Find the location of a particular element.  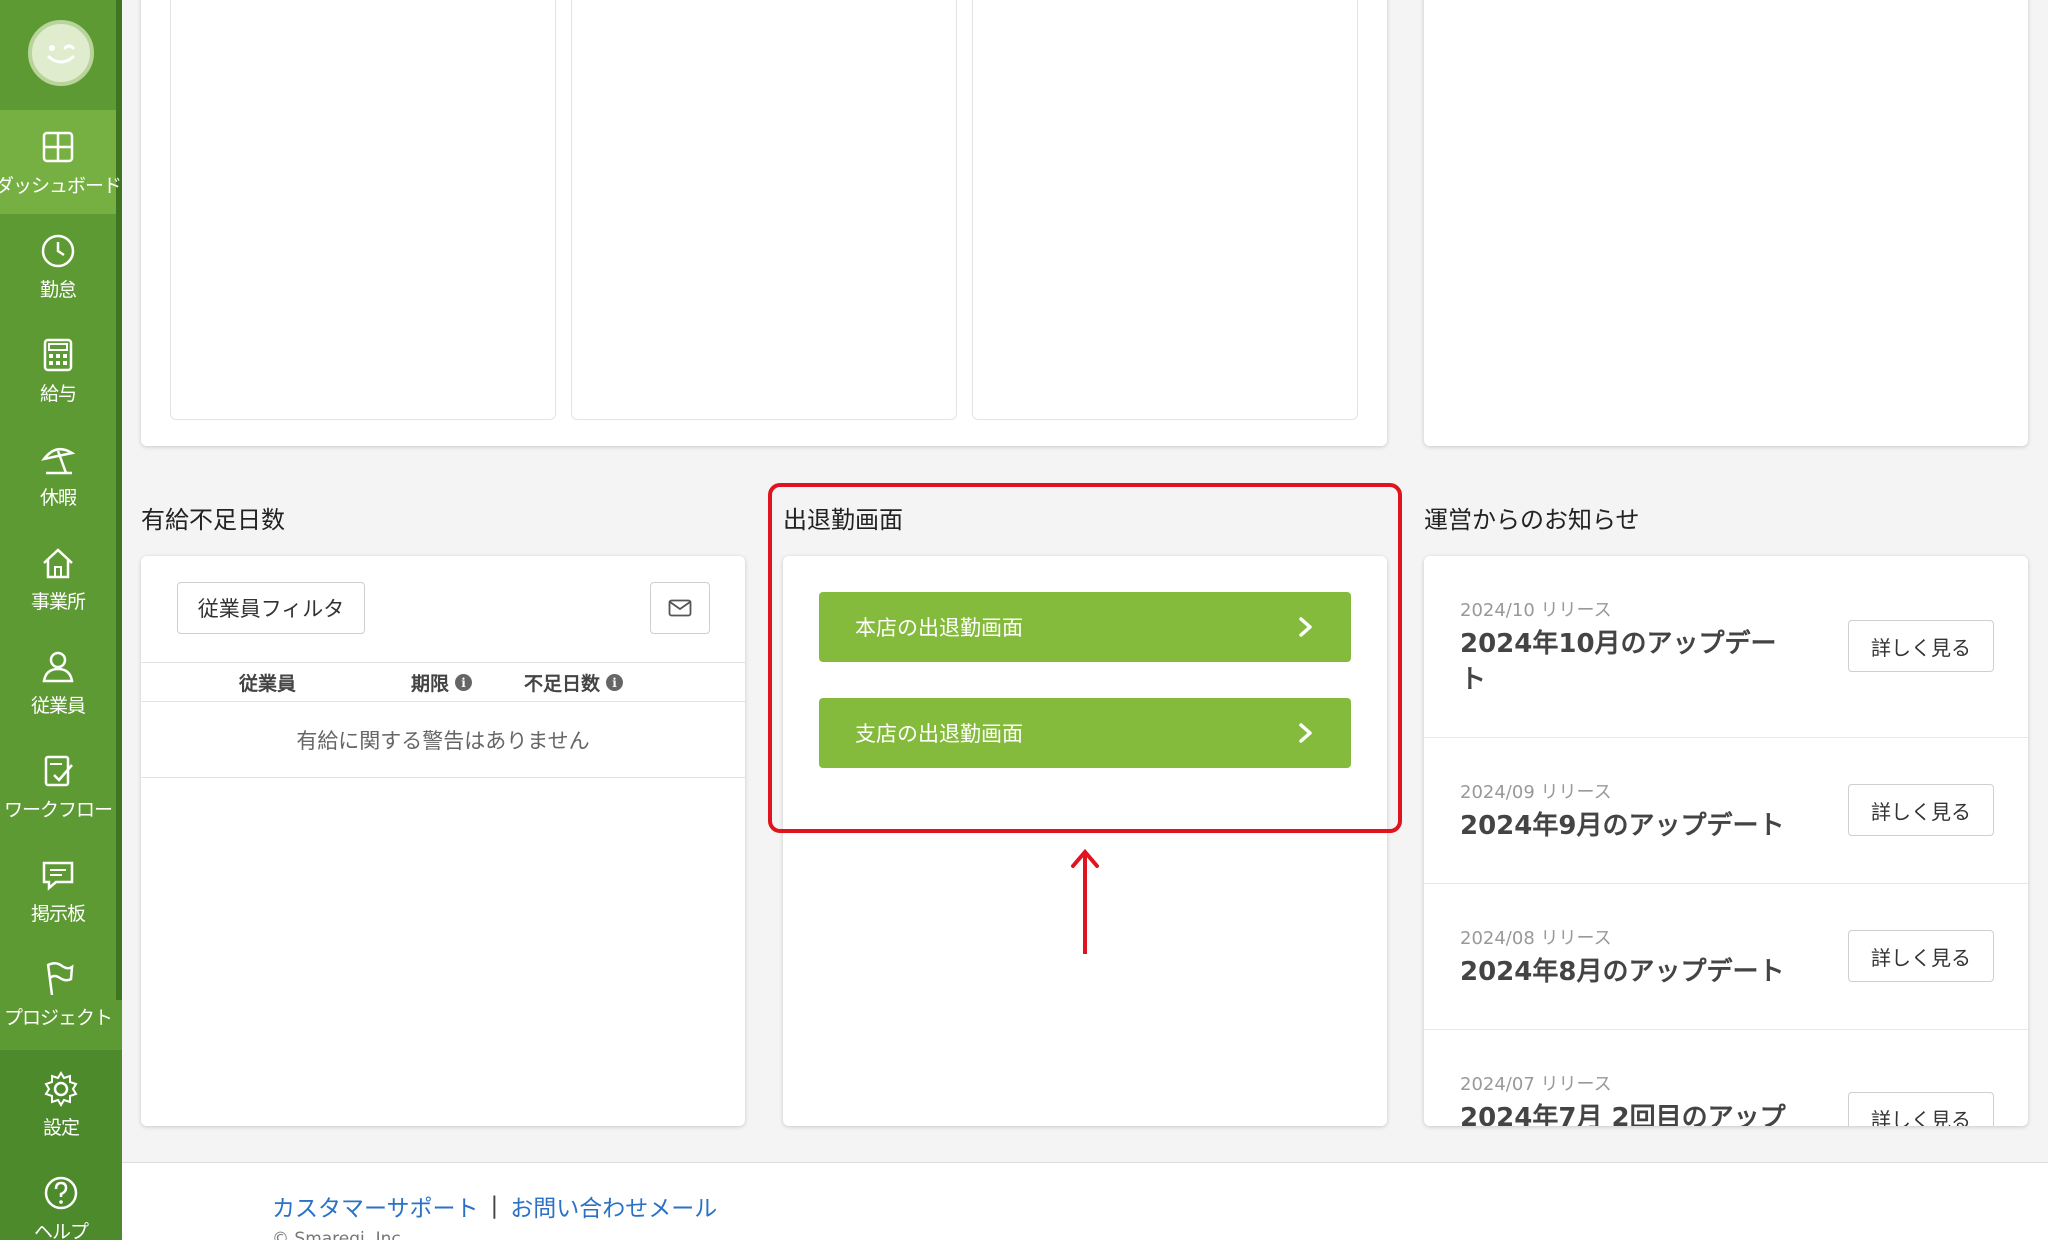

sidebar-scrollbar is located at coordinates (119, 500).